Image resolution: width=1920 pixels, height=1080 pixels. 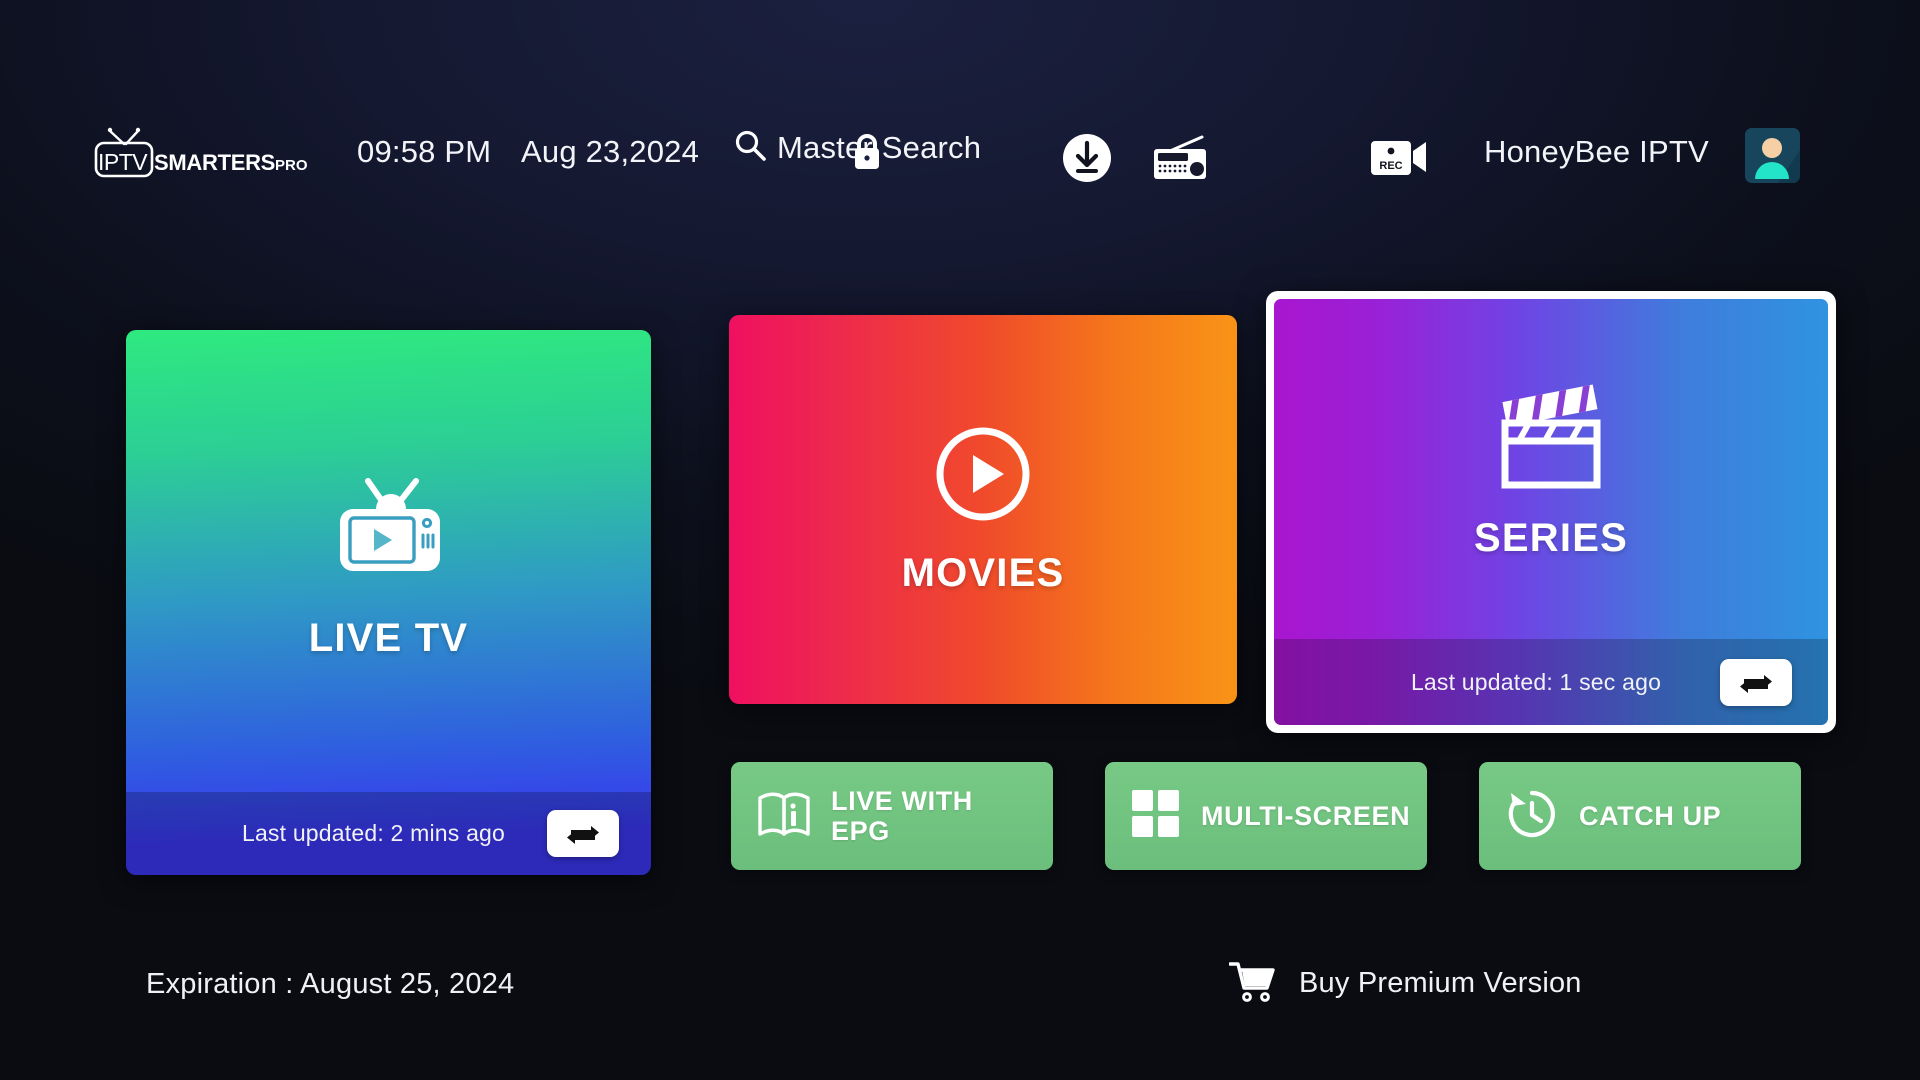 I want to click on play-circle-icon, so click(x=983, y=476).